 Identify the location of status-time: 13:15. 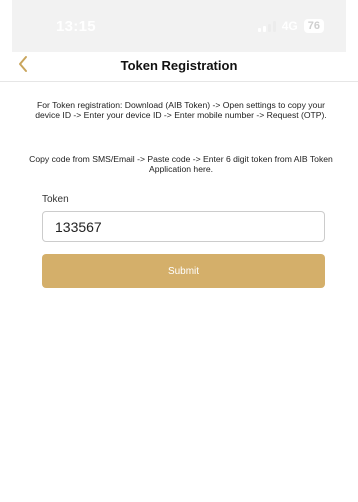
(76, 26).